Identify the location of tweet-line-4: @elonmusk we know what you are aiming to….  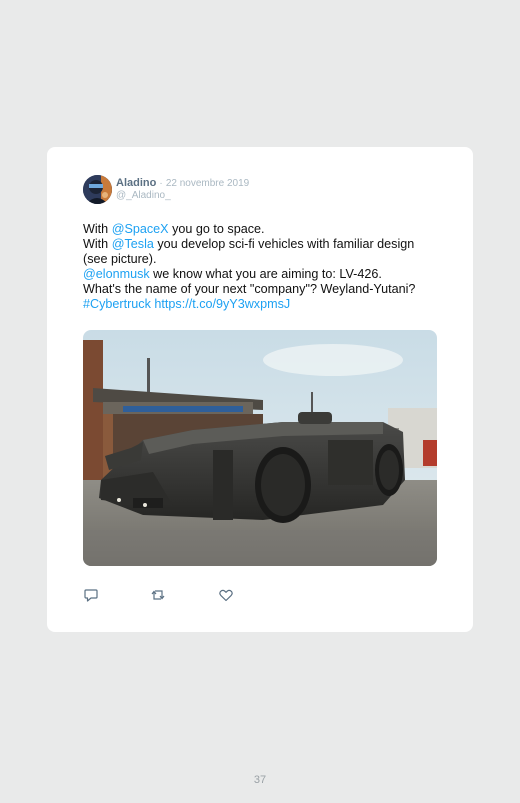
(265, 274).